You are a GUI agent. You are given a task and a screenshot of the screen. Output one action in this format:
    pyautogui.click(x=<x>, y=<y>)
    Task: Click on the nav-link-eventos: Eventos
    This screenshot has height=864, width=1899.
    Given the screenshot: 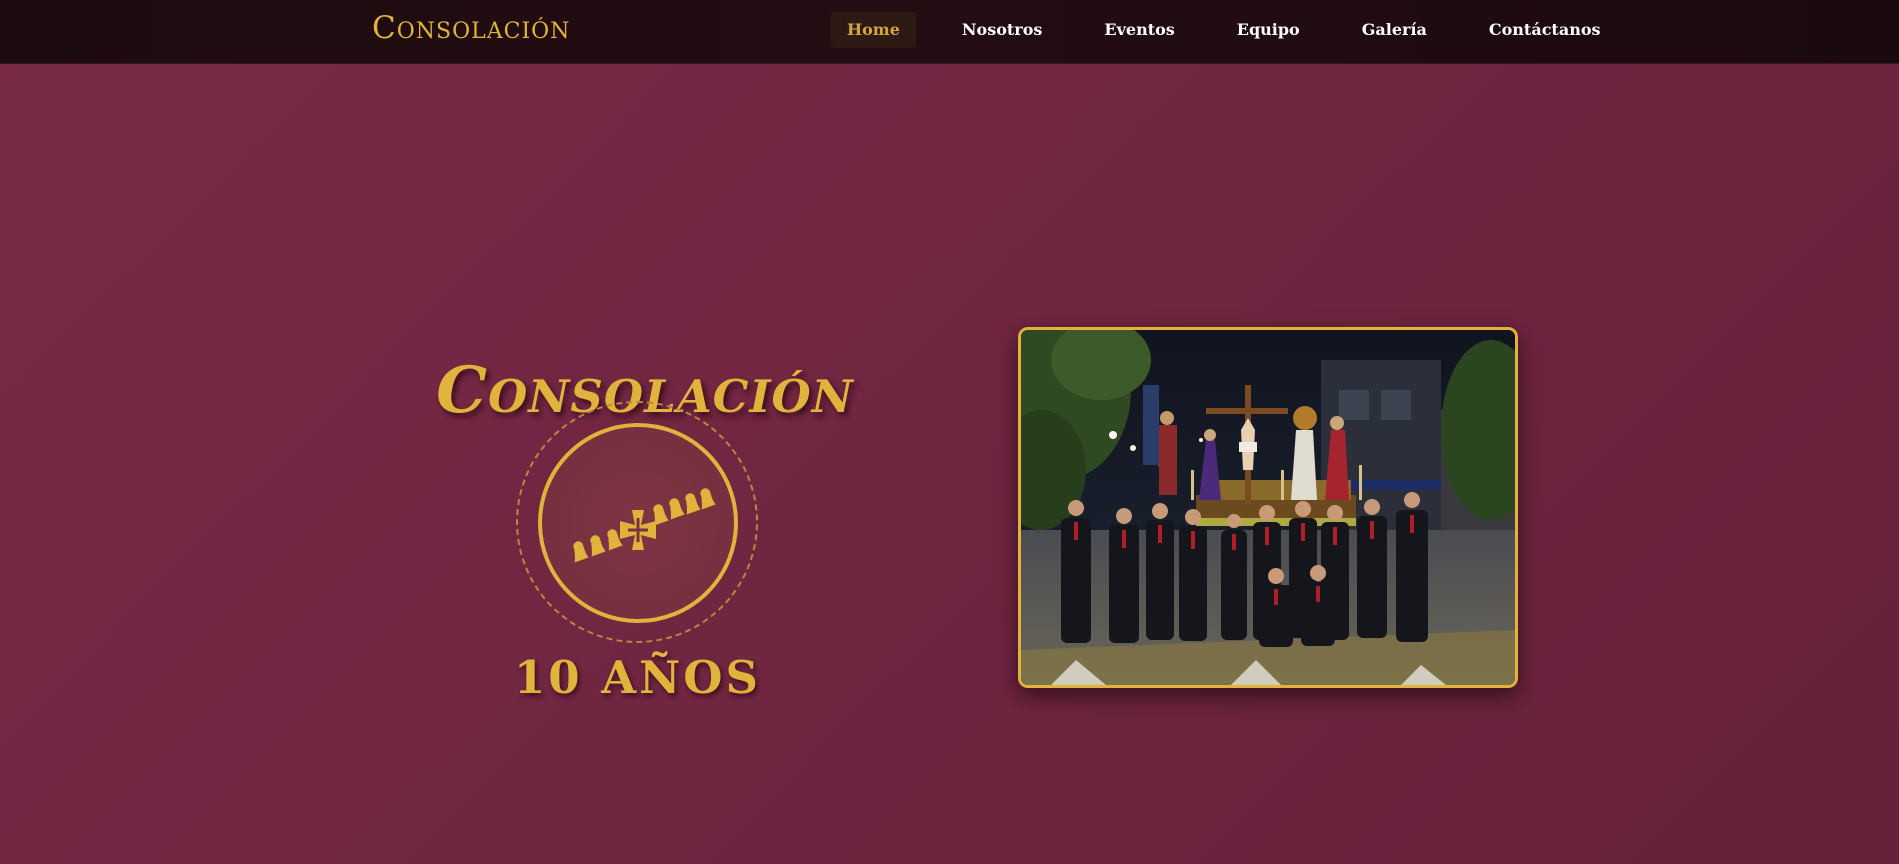 What is the action you would take?
    pyautogui.click(x=1139, y=30)
    